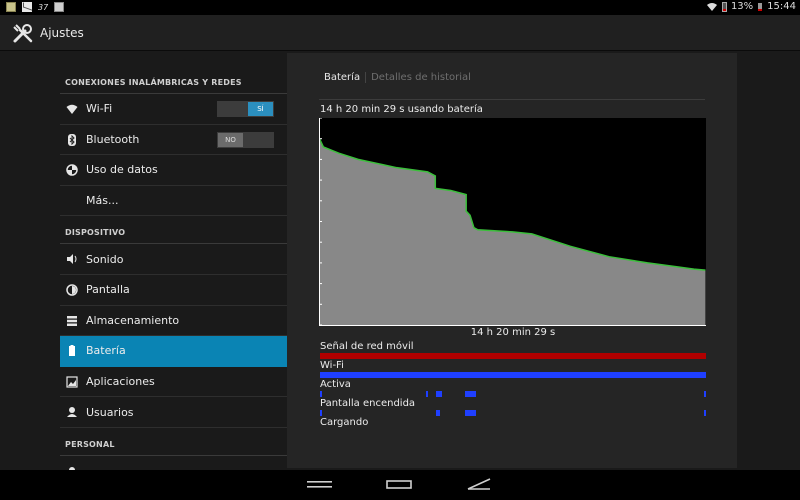  I want to click on tab-battery: Batería, so click(345, 77).